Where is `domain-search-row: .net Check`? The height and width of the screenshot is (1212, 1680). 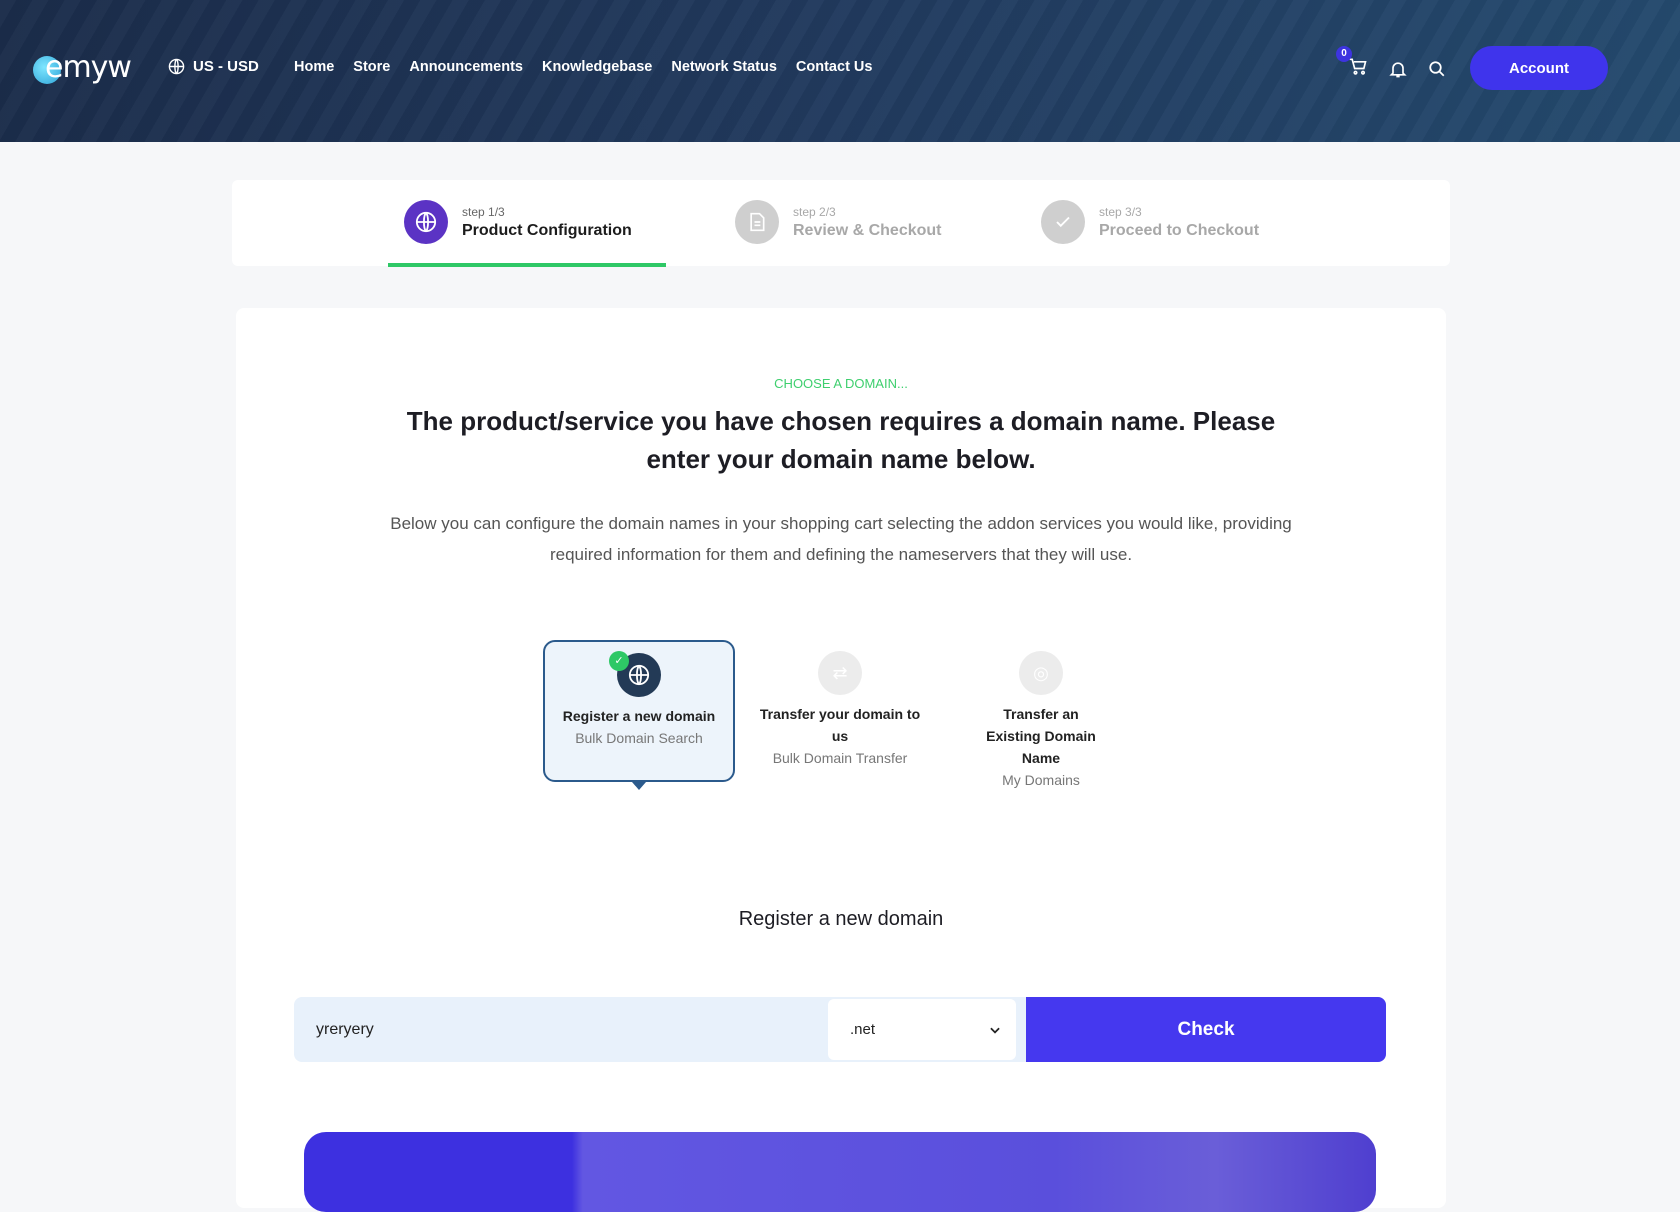
domain-search-row: .net Check is located at coordinates (840, 1029).